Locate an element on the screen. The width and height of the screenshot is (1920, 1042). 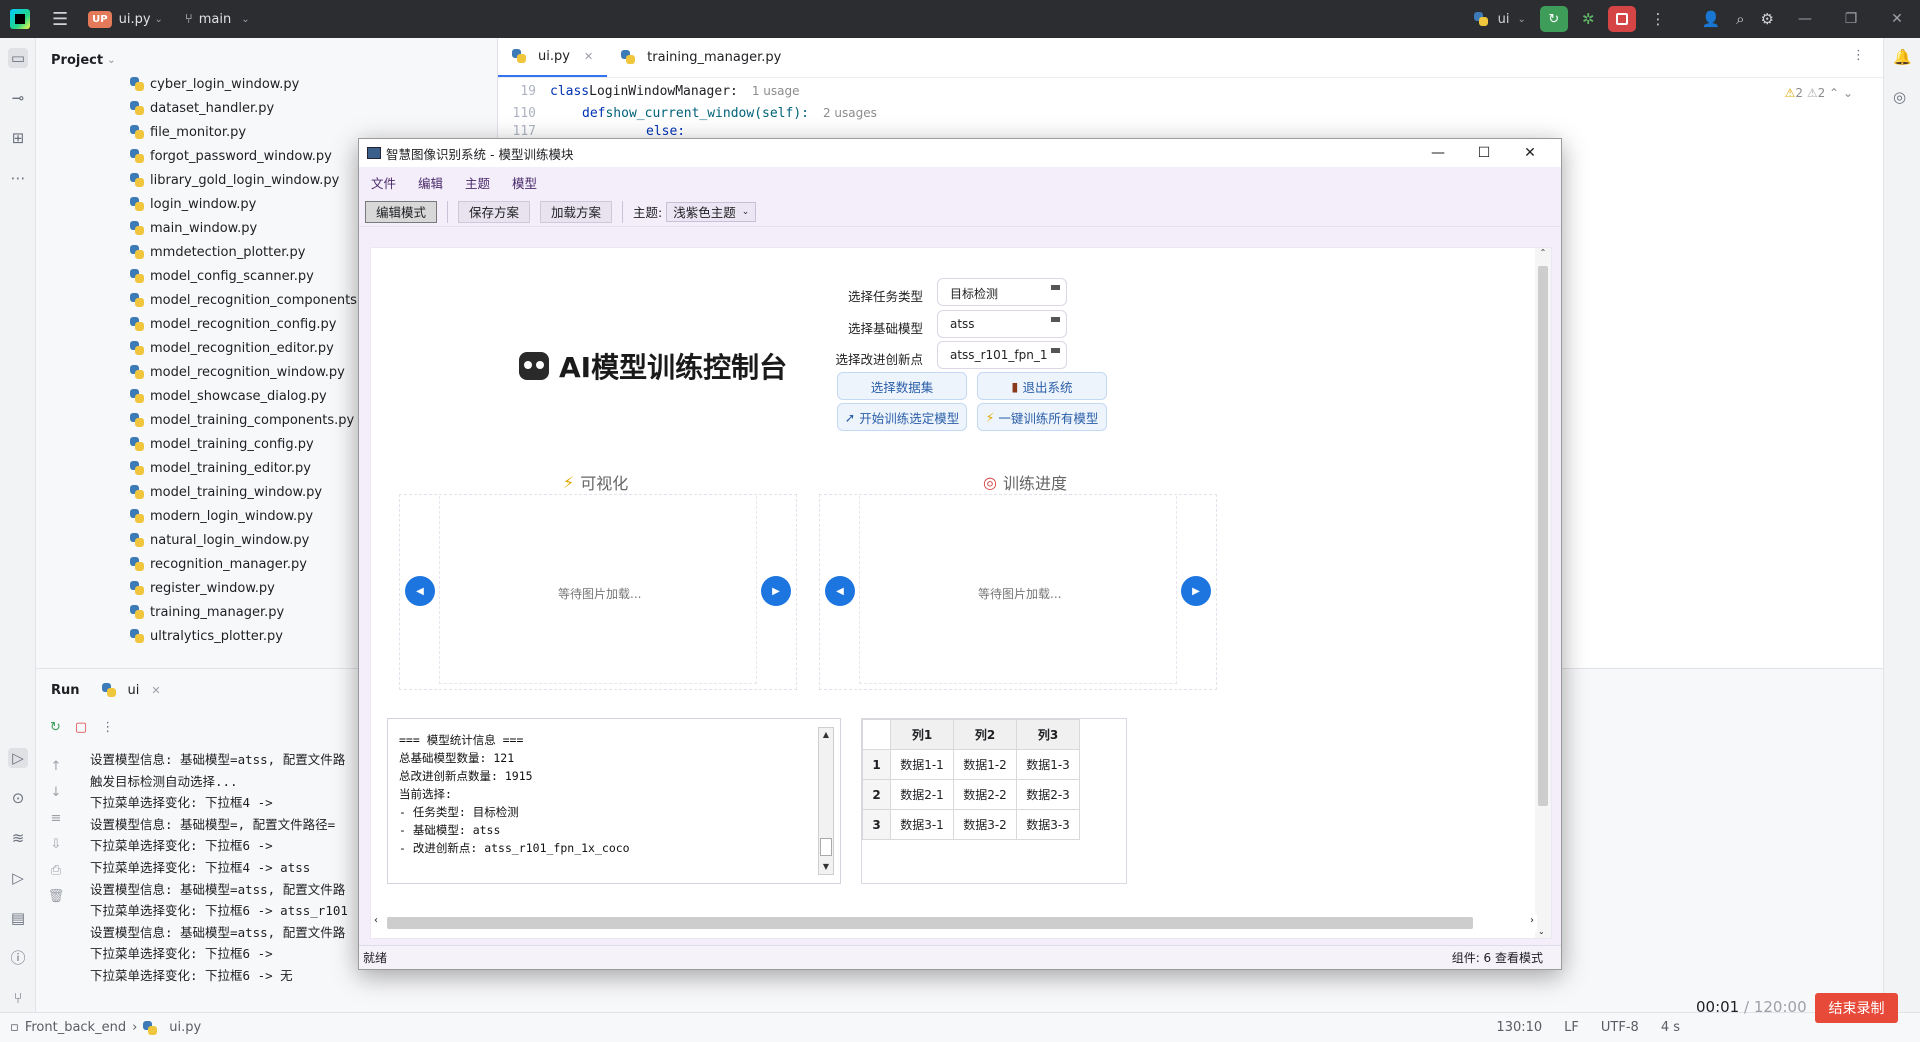
save-scheme-button: 保存方案 is located at coordinates (494, 211).